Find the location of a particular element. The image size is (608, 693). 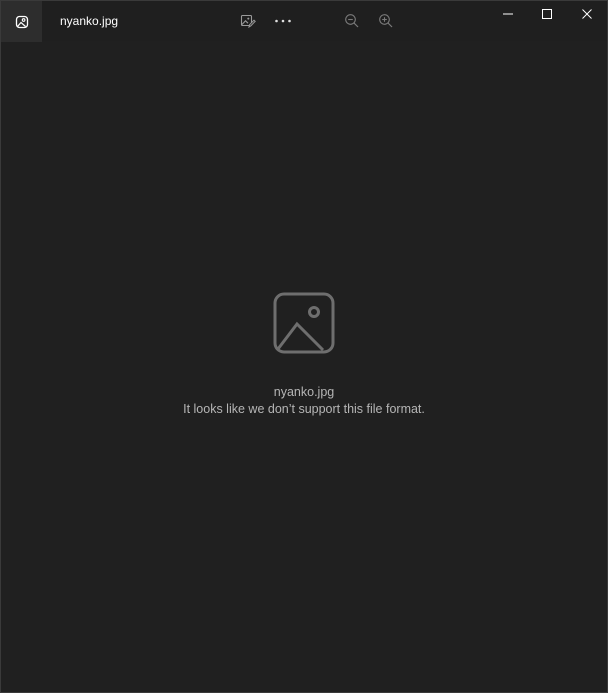

minimize-icon is located at coordinates (508, 16).